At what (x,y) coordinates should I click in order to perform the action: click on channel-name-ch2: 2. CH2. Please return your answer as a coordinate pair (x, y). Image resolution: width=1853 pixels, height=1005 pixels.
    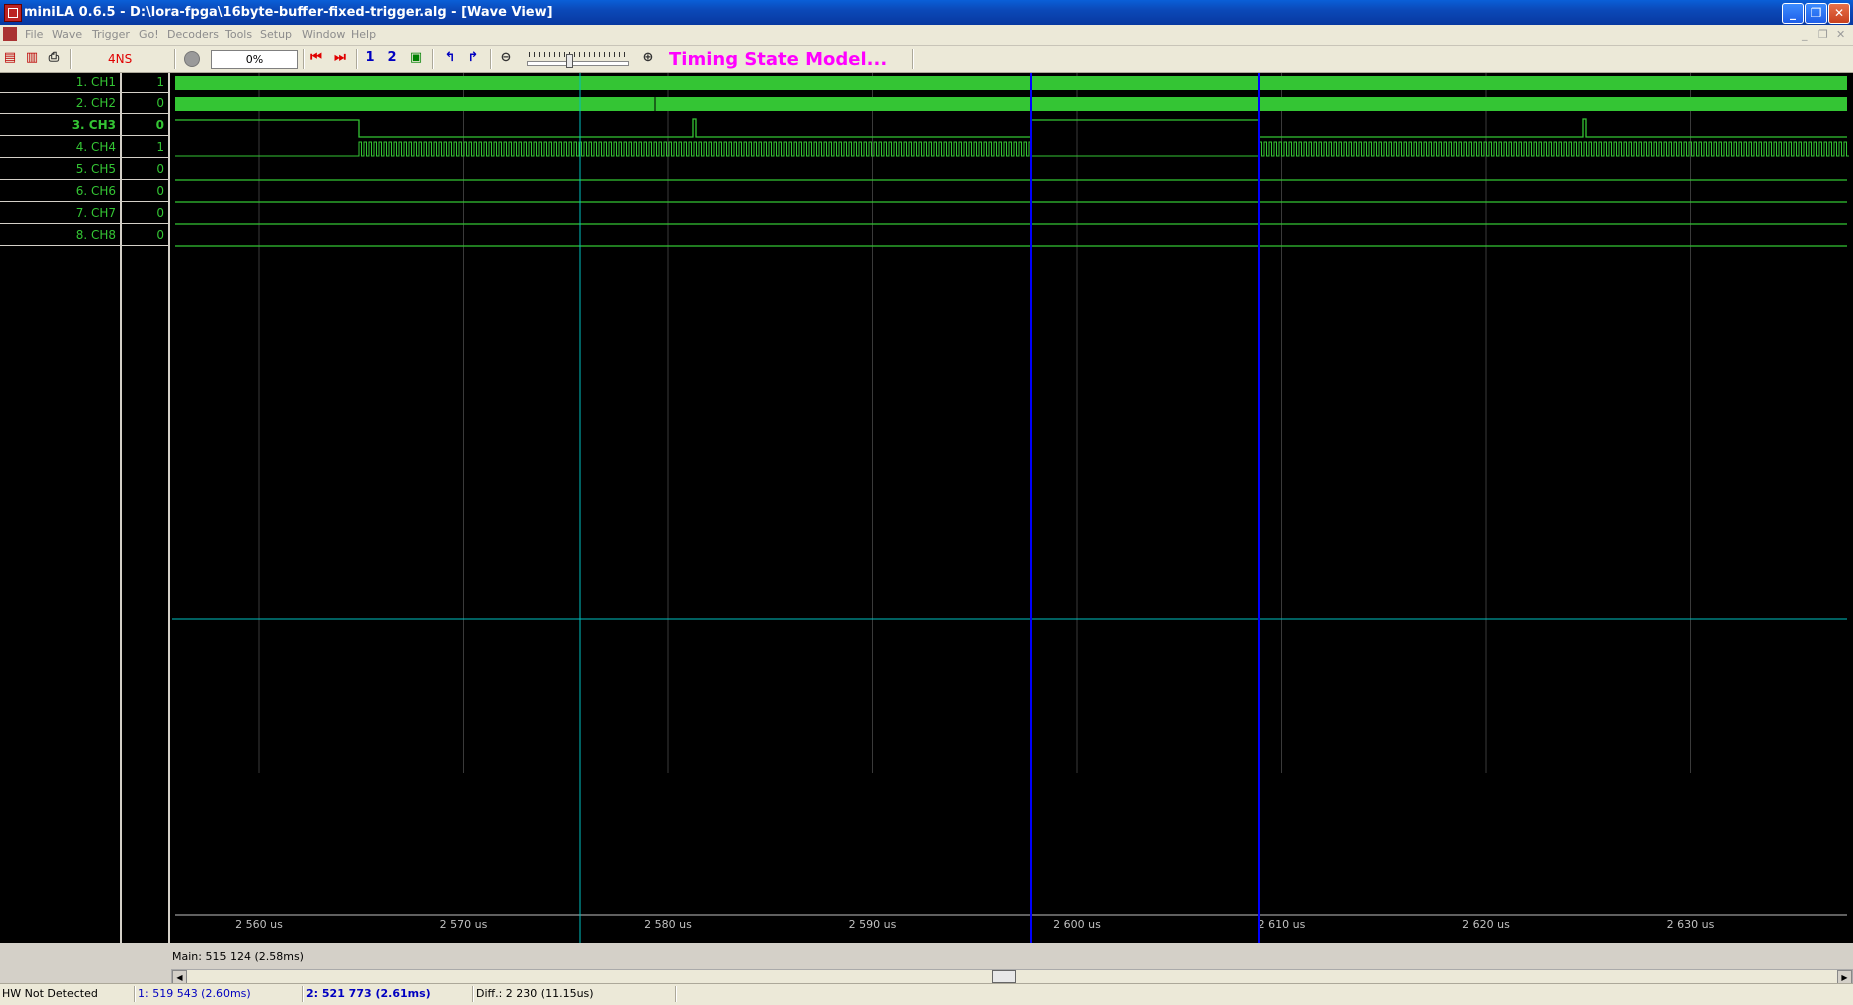
    Looking at the image, I should click on (58, 103).